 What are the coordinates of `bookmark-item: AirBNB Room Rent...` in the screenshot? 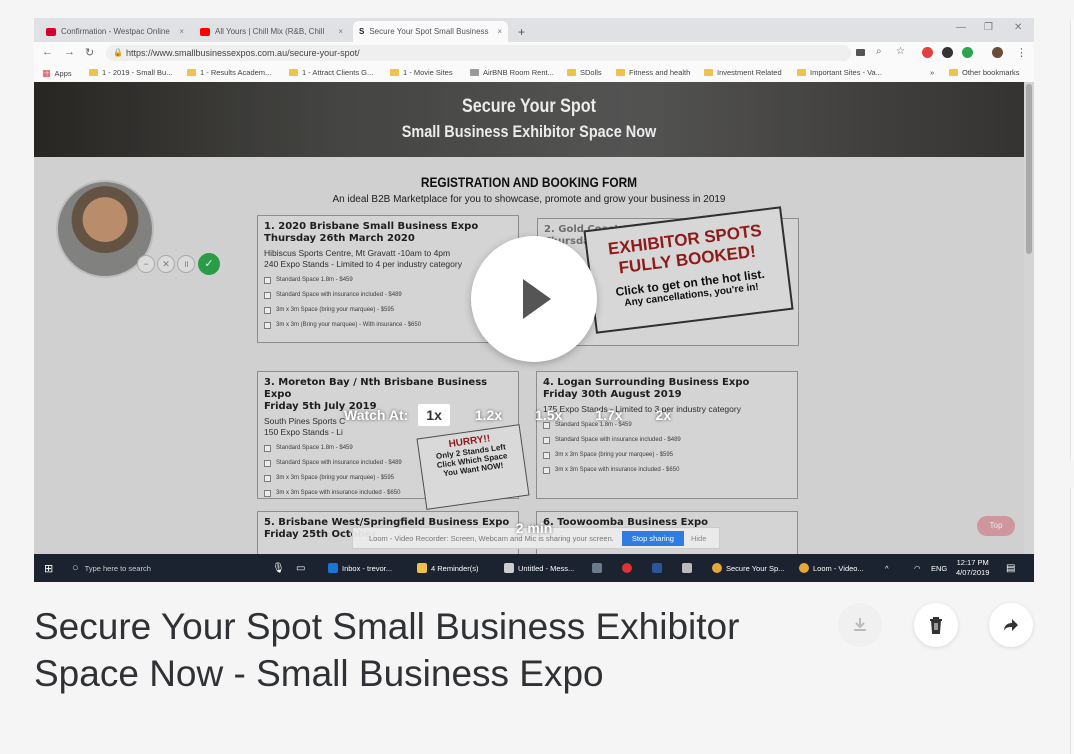 It's located at (512, 72).